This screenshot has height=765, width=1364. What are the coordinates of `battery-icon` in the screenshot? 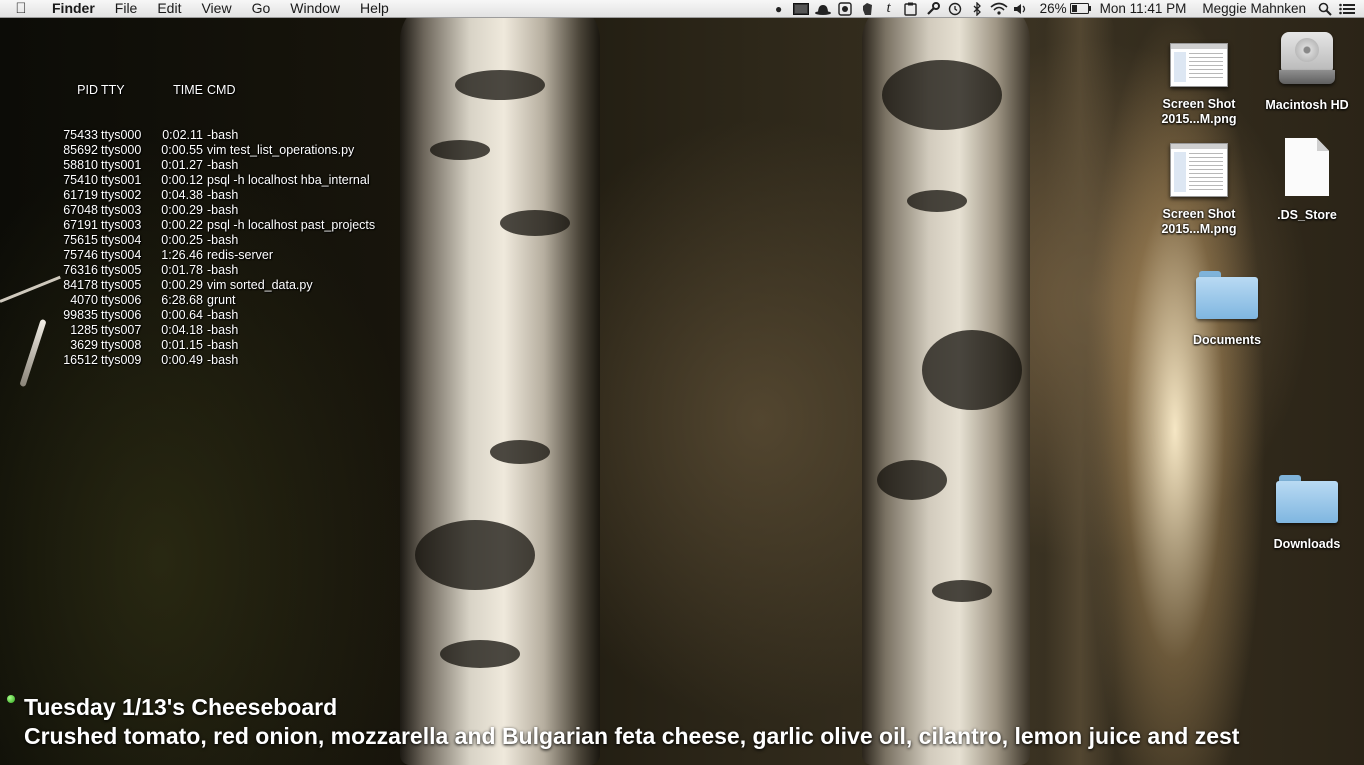 It's located at (1080, 8).